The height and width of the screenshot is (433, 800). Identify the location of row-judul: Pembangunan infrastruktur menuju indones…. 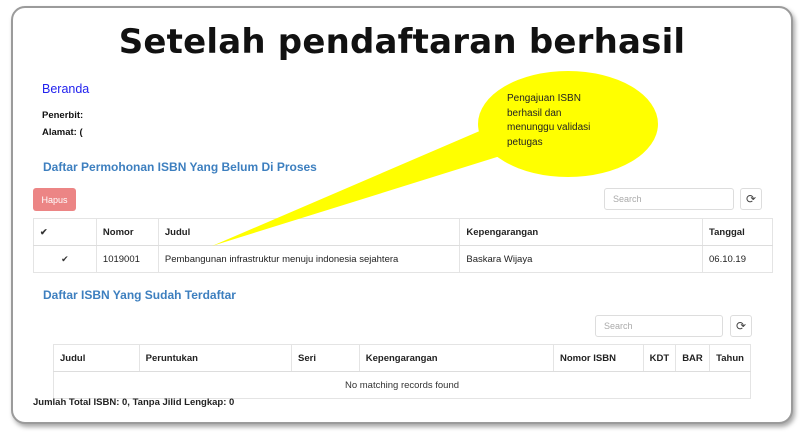
(308, 259).